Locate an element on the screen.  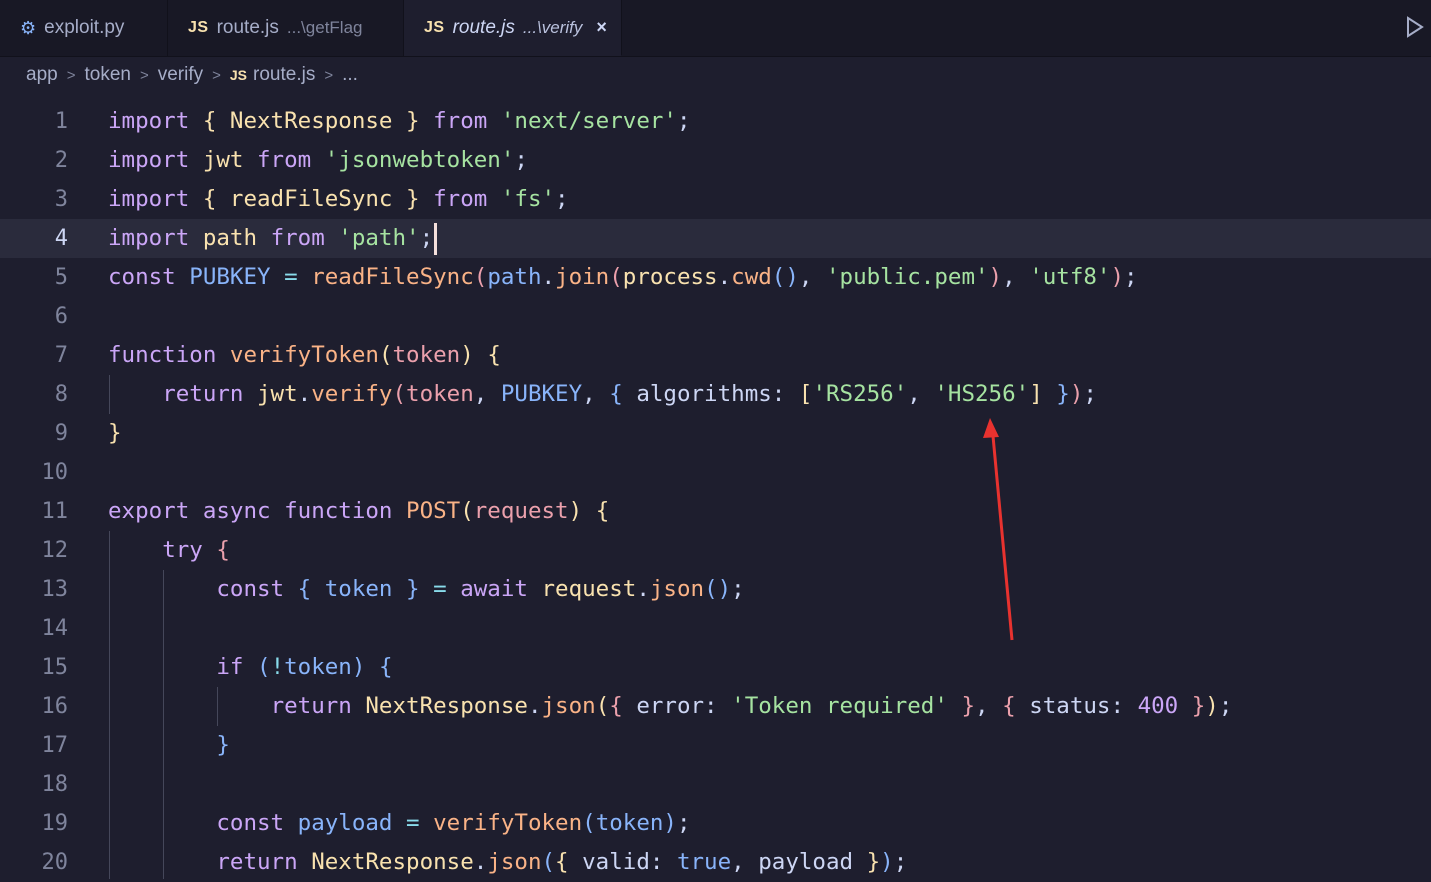
code-line: 19 const payload = verifyToken(token); is located at coordinates (715, 823).